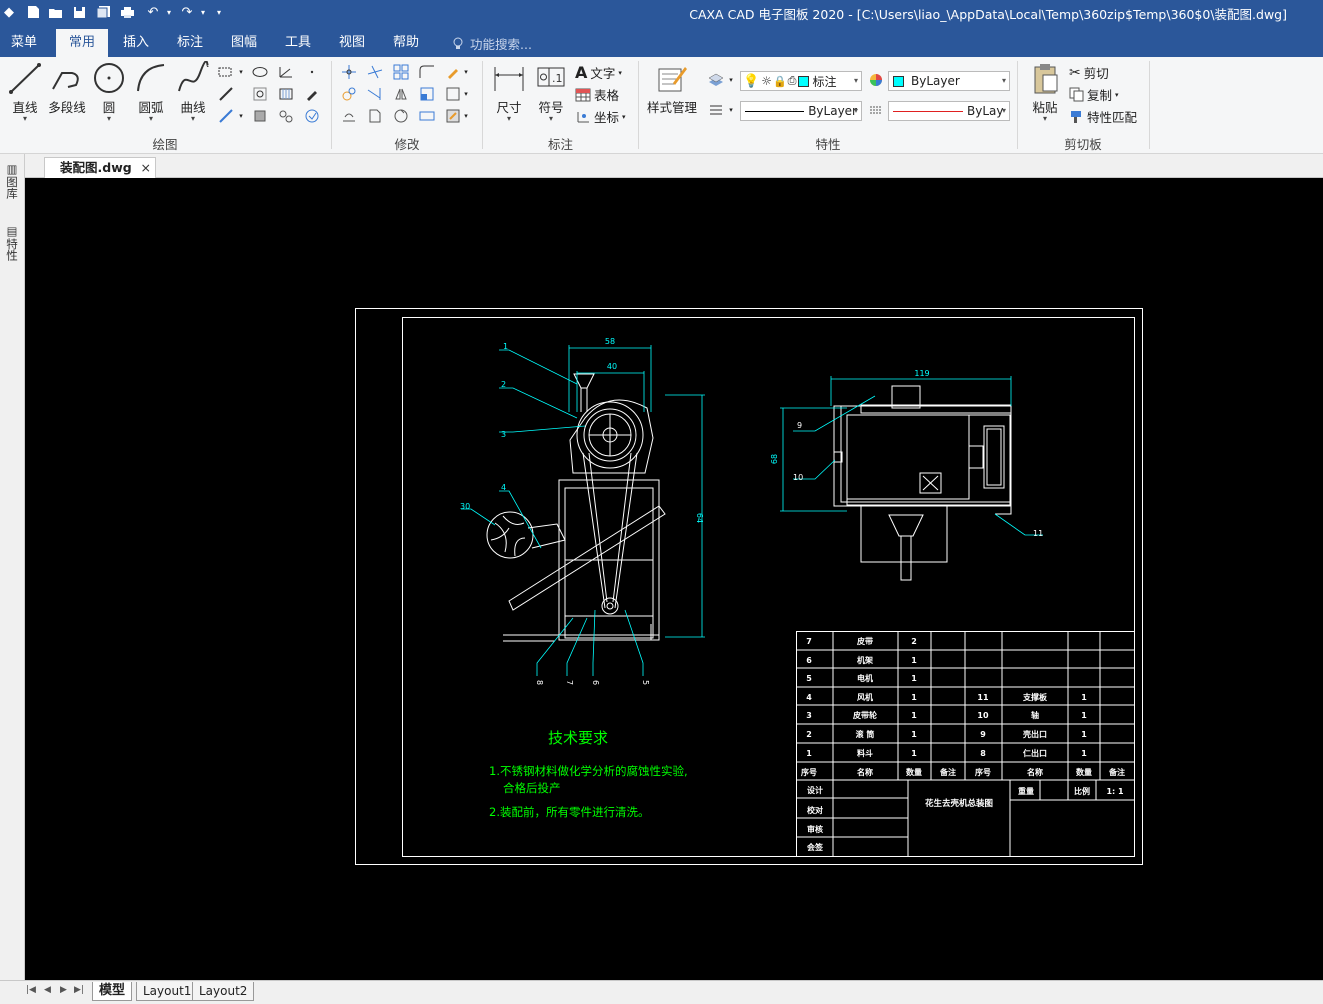  What do you see at coordinates (349, 94) in the screenshot?
I see `copy-move-icon` at bounding box center [349, 94].